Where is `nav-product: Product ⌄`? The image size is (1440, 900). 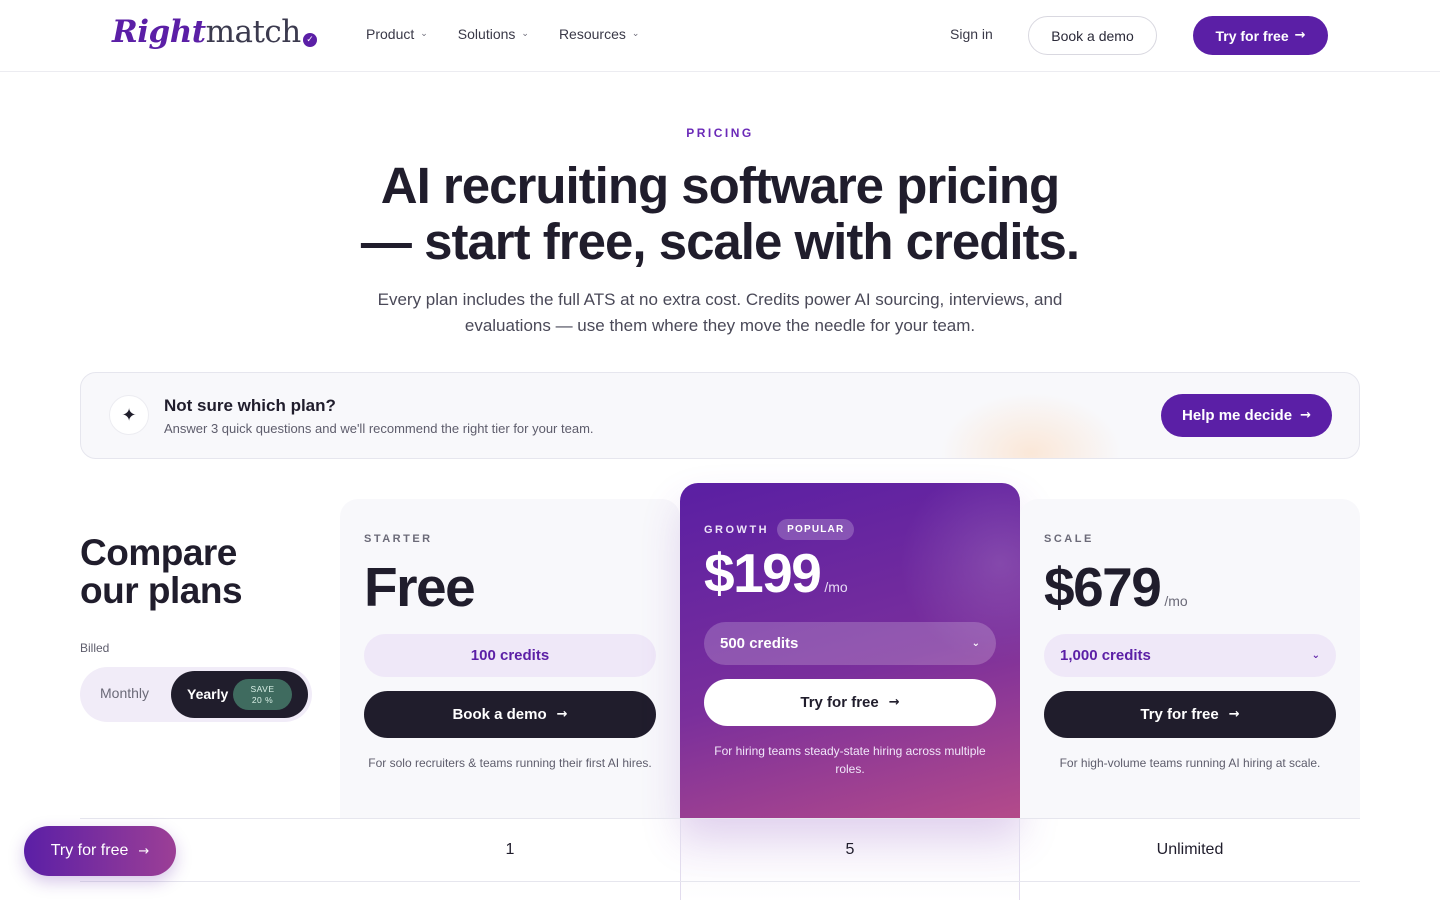 nav-product: Product ⌄ is located at coordinates (397, 34).